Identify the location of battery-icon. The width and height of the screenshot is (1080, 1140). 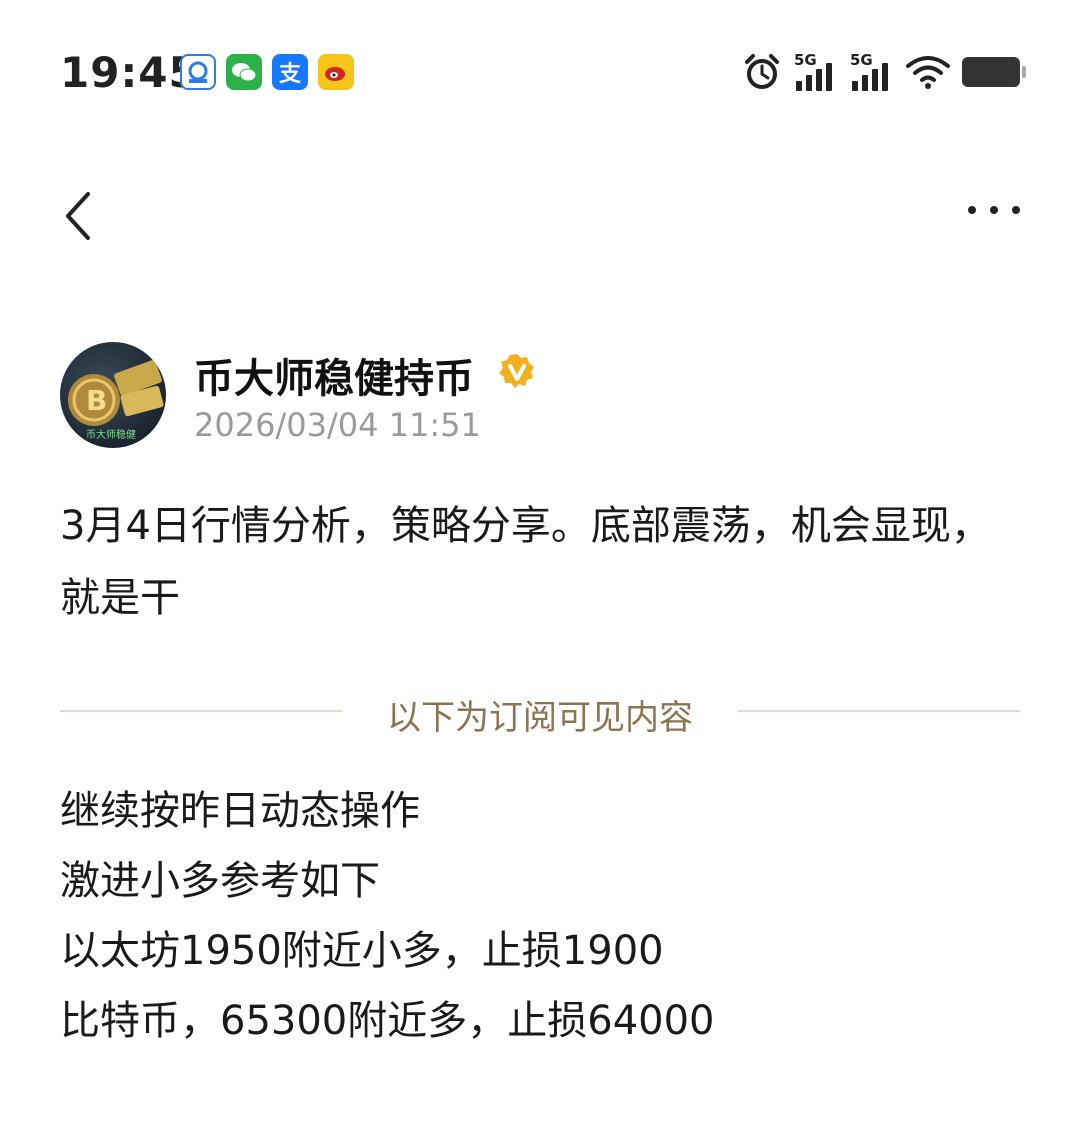
(994, 72).